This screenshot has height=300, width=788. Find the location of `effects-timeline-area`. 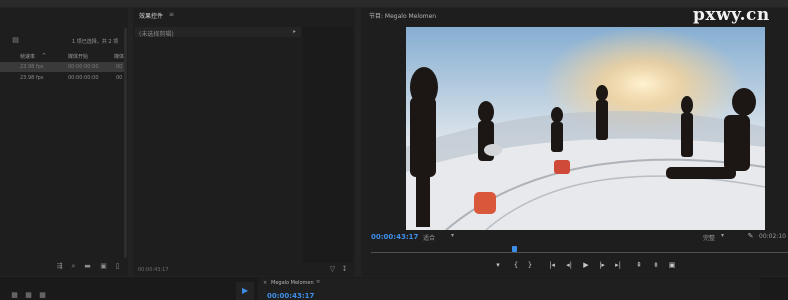

effects-timeline-area is located at coordinates (328, 145).